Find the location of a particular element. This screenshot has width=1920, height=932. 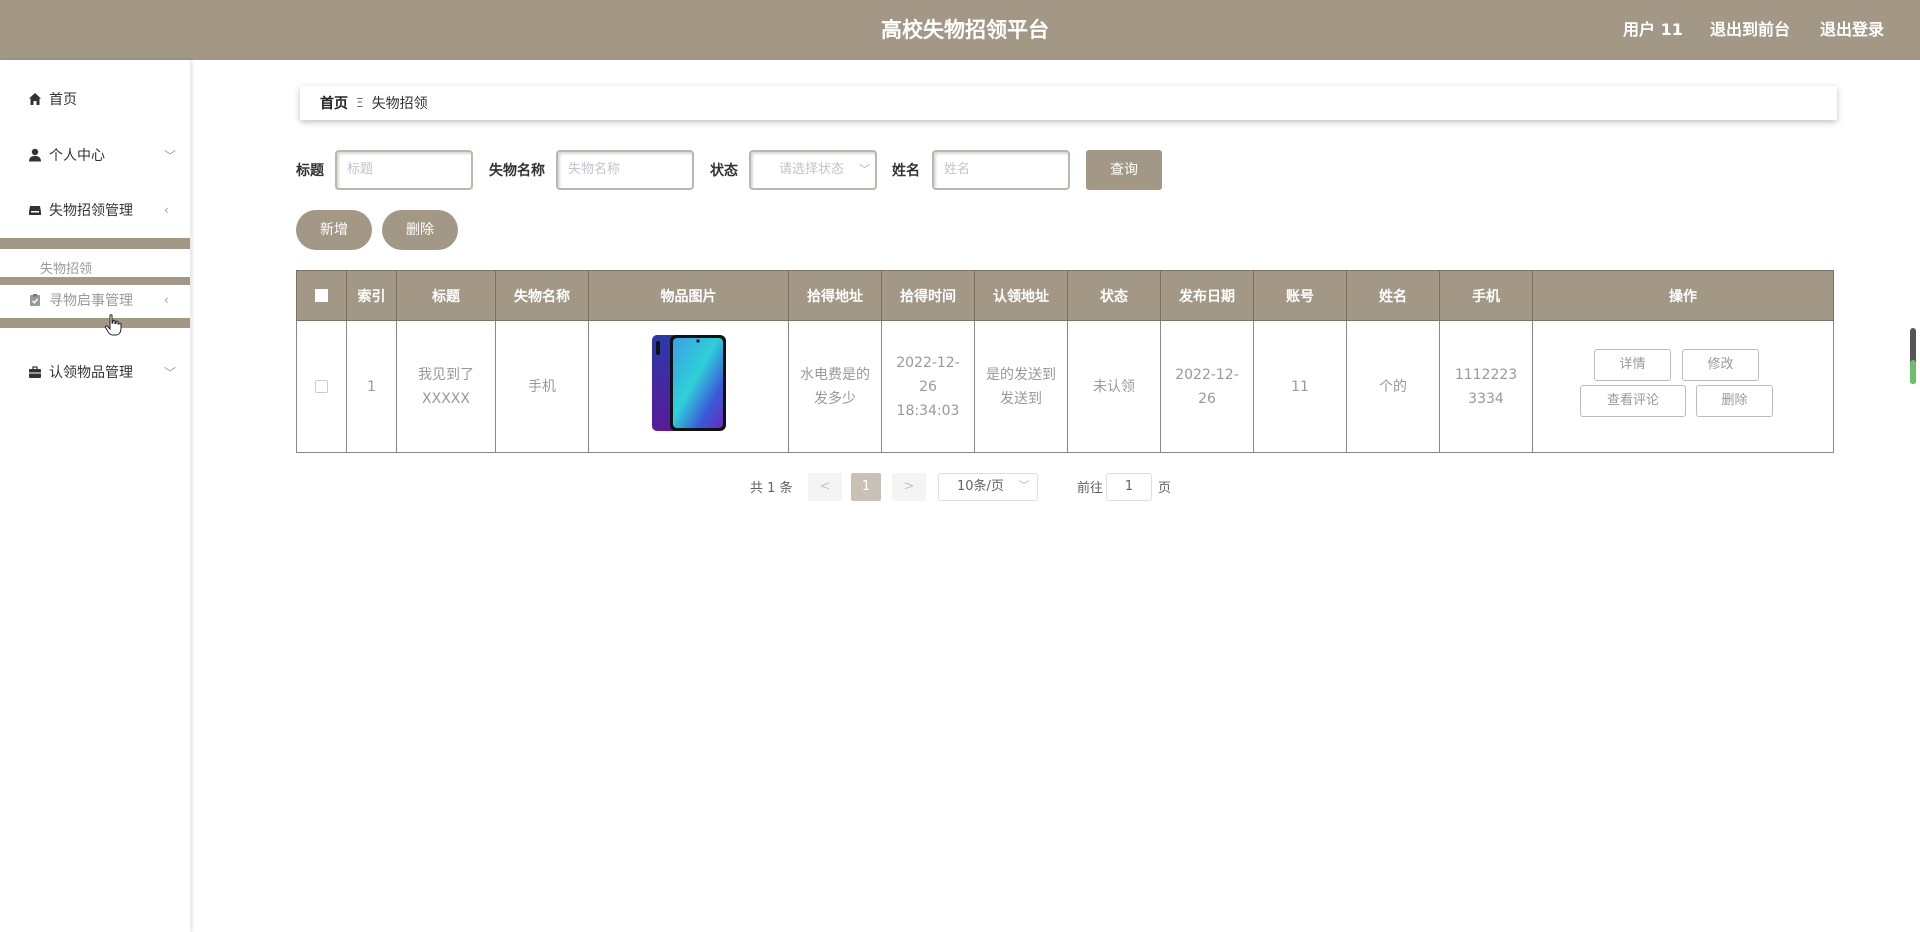

column-header: 发布日期 is located at coordinates (1207, 295).